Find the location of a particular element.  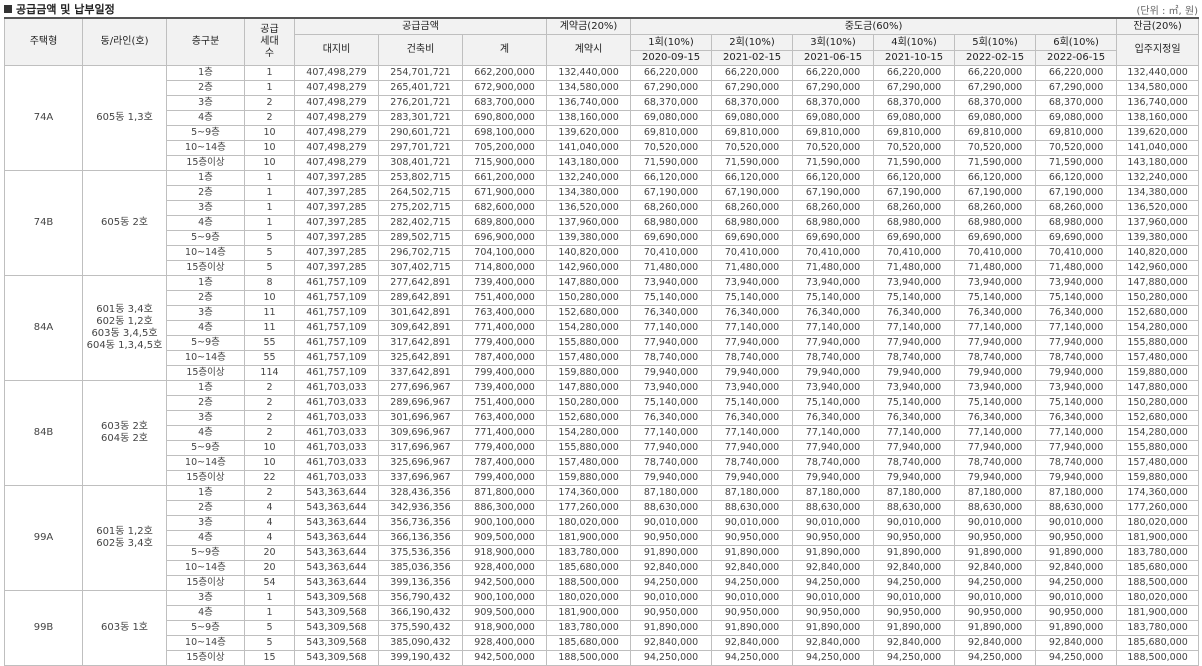

cell-total: 918,900,000 is located at coordinates (504, 627).